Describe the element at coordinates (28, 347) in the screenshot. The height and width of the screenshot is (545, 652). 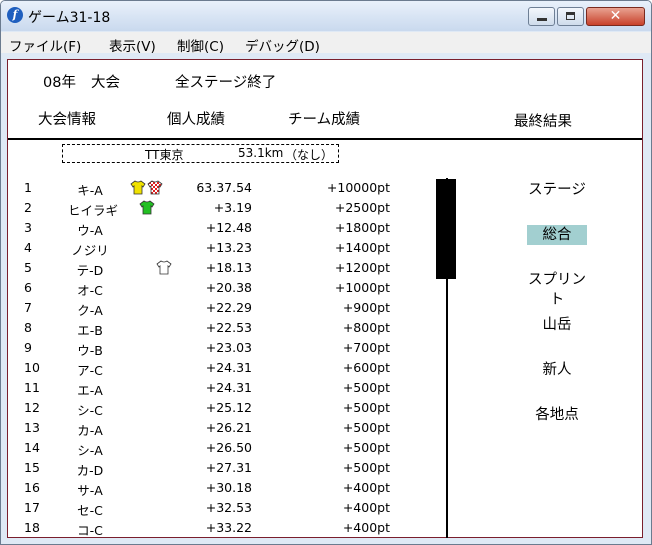
I see `rank-cell: 9` at that location.